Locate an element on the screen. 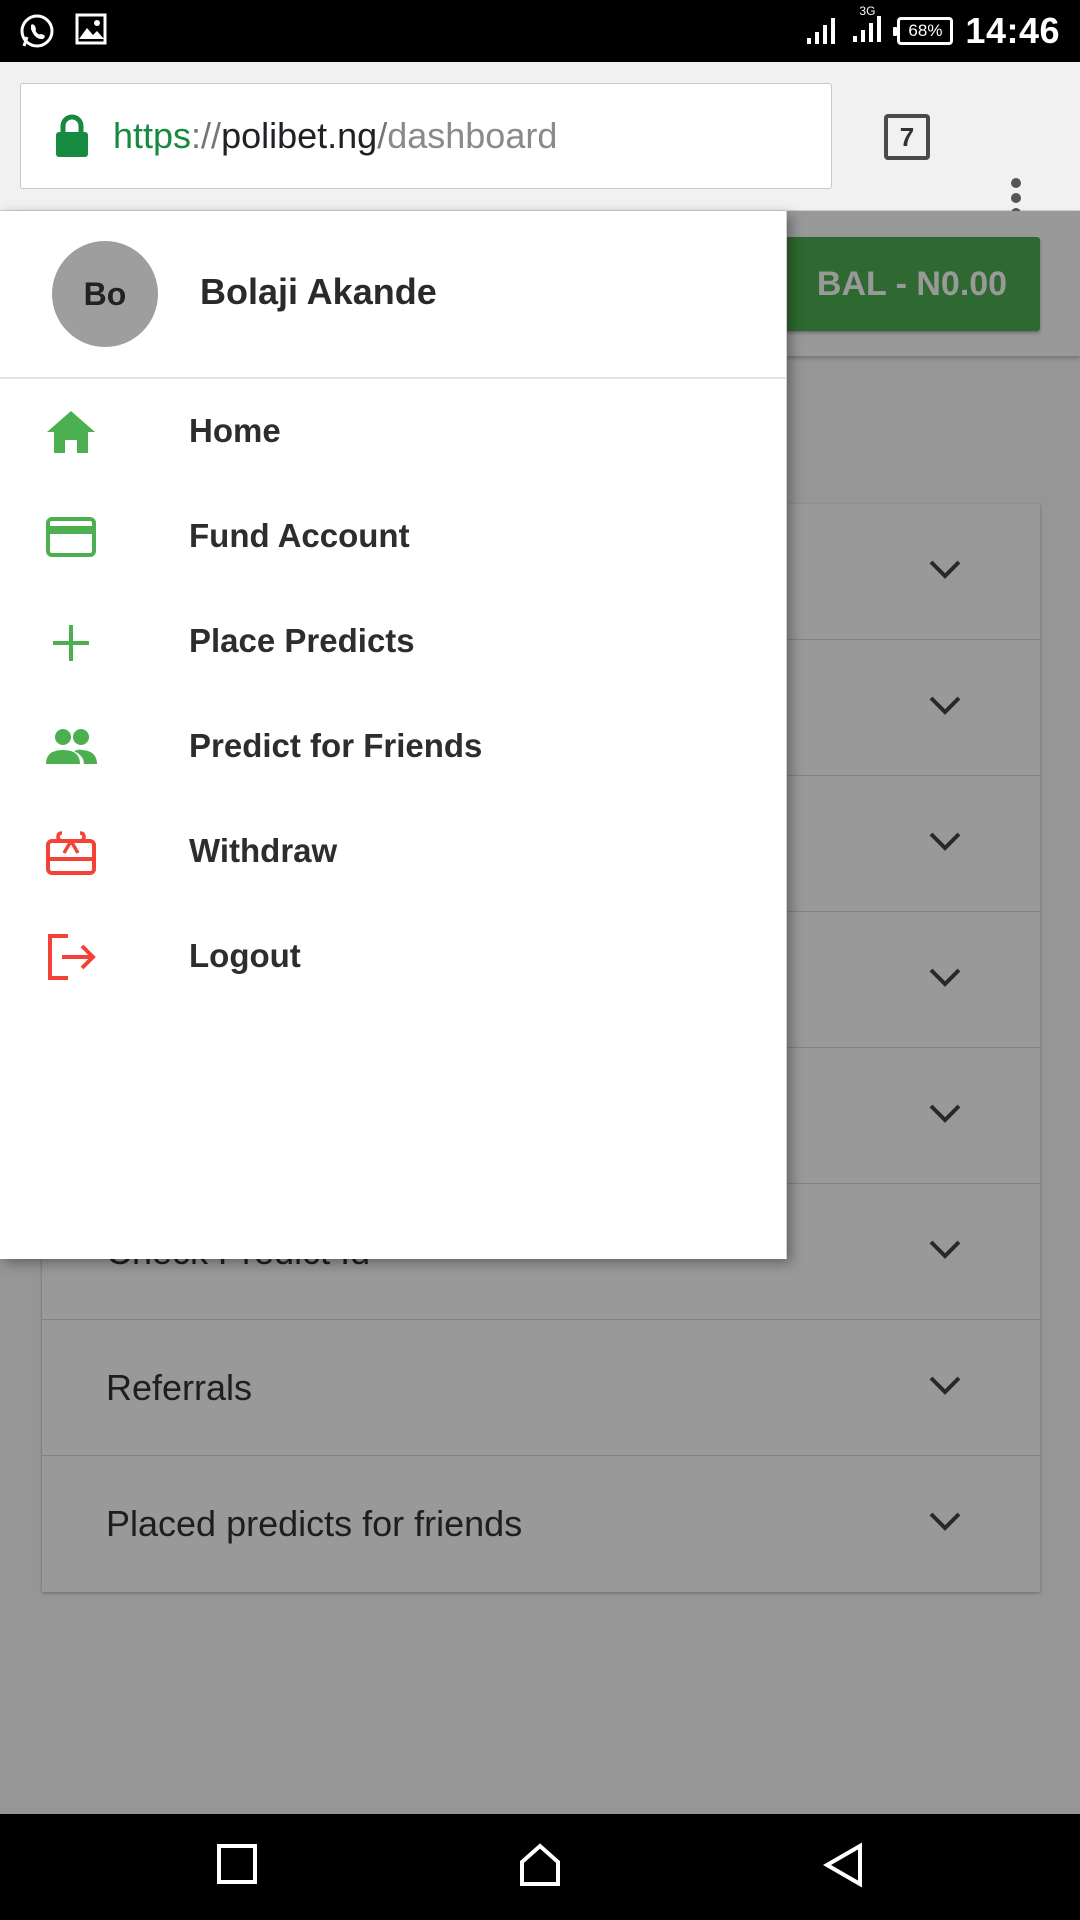  system-nav-bar is located at coordinates (540, 1867).